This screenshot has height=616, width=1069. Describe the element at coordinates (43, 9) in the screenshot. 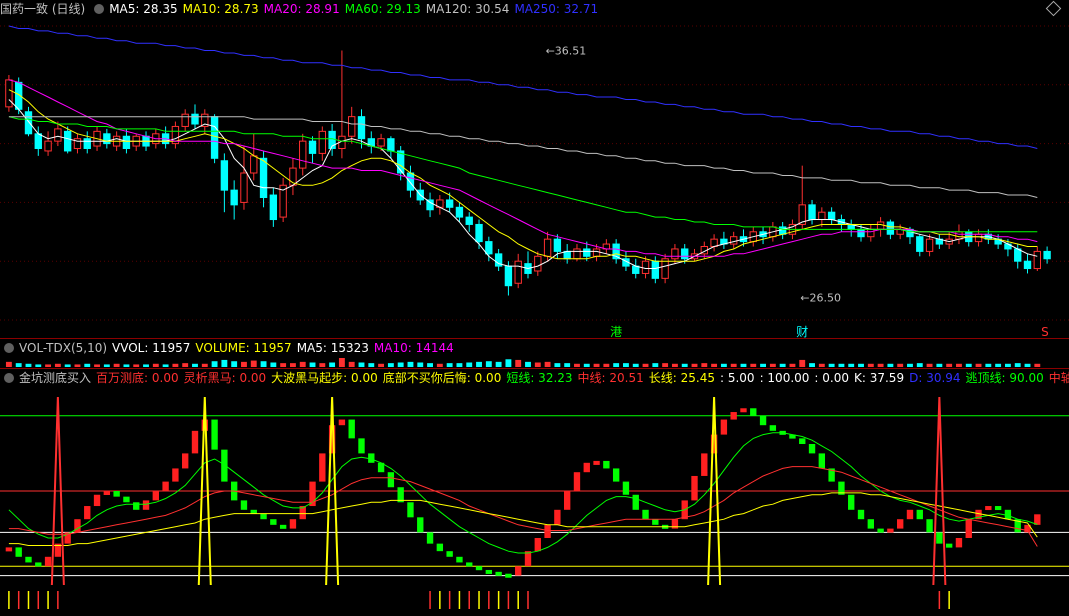

I see `stock-title: 国药一致 (日线)` at that location.